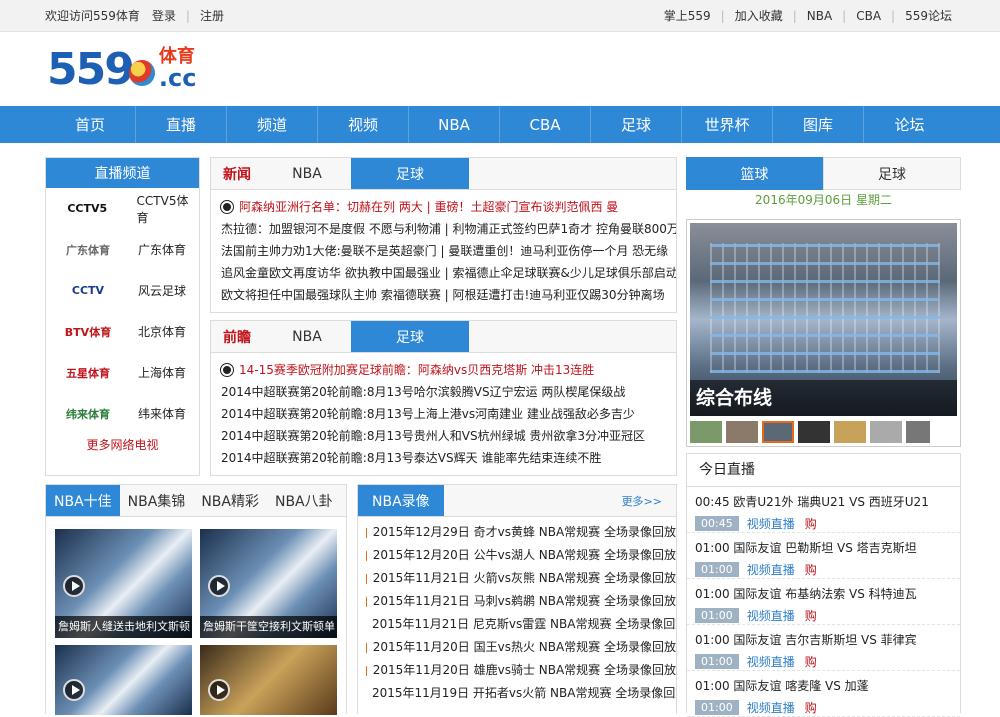 This screenshot has height=717, width=1000. I want to click on channel-item: 纬来体育 纬来体育, so click(122, 413).